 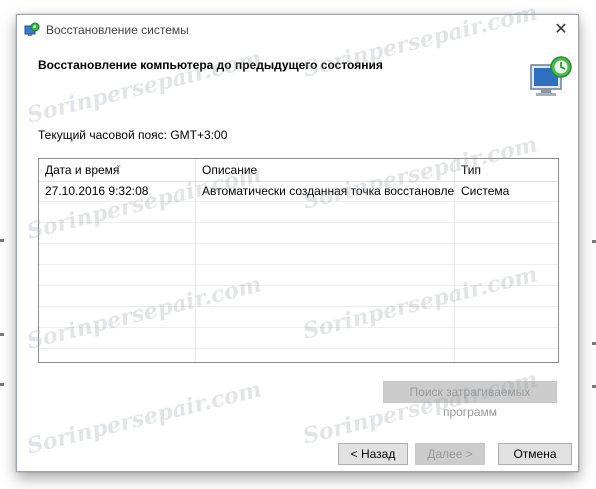 I want to click on close-icon: ✕, so click(x=561, y=30).